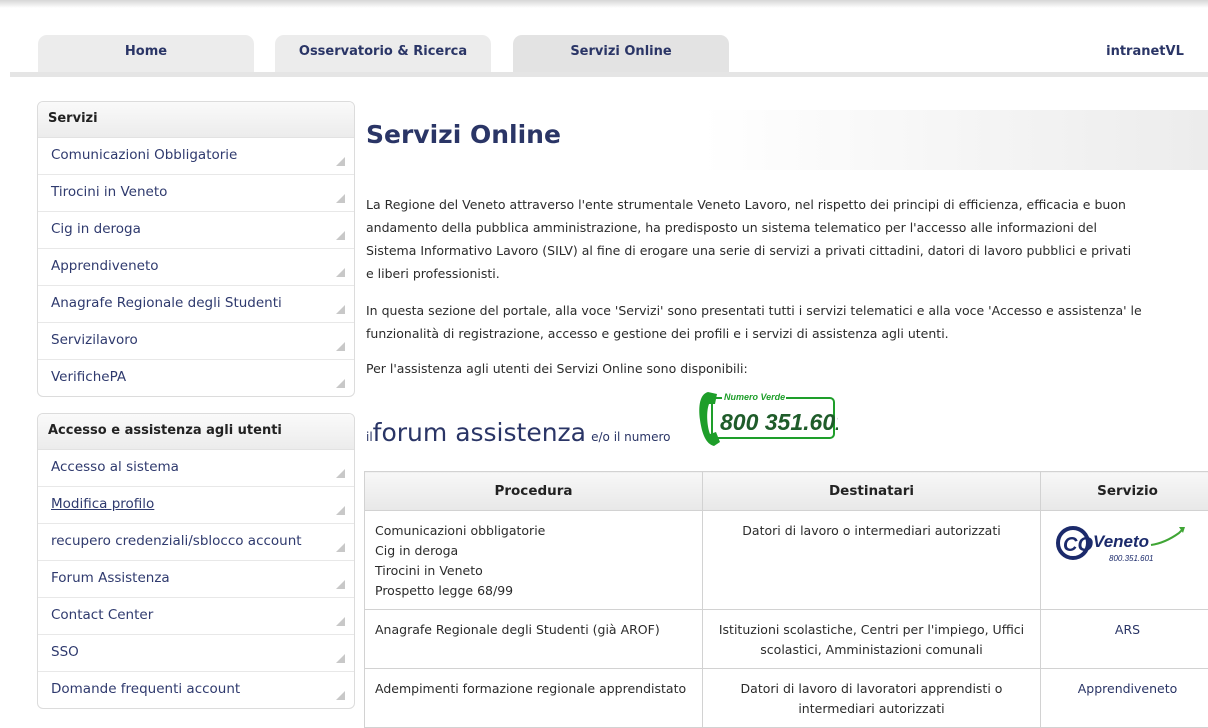 The image size is (1208, 728). Describe the element at coordinates (1121, 541) in the screenshot. I see `svg-text: Veneto` at that location.